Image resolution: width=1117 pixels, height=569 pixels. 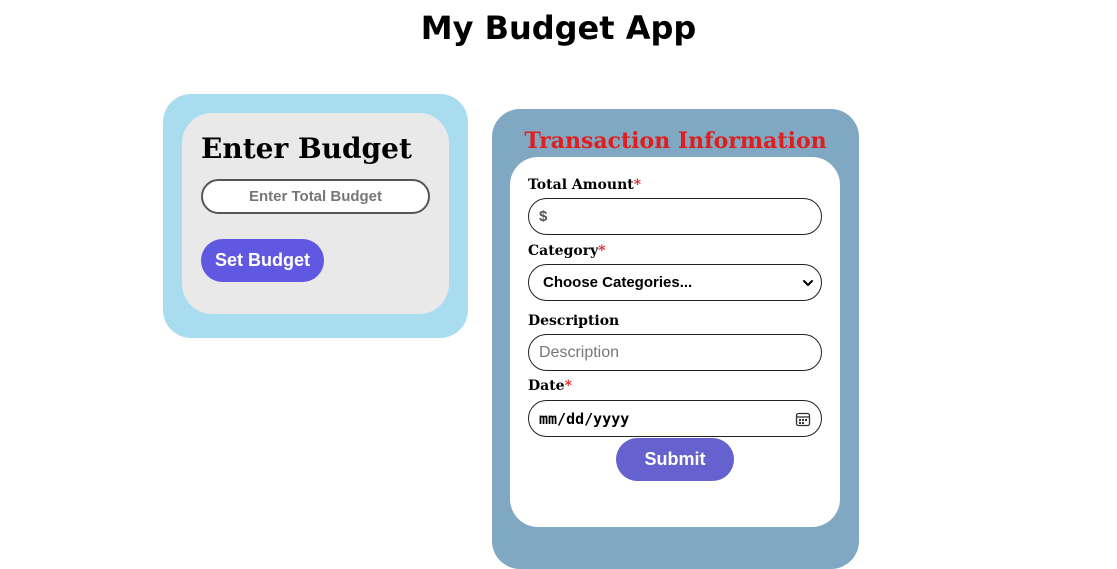 I want to click on date-label: Date*, so click(x=550, y=386).